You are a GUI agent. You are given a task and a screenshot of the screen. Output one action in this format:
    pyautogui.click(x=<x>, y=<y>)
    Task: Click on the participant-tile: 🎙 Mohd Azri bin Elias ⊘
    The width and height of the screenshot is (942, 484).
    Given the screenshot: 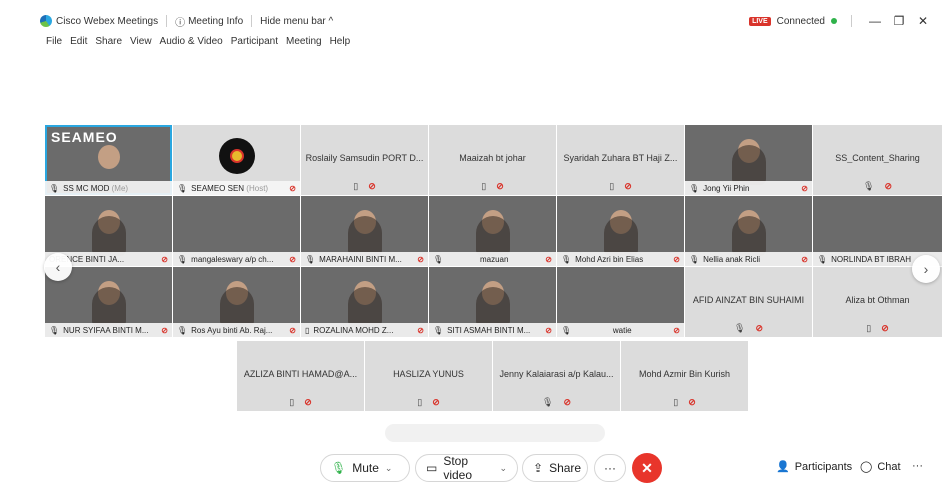 What is the action you would take?
    pyautogui.click(x=620, y=231)
    